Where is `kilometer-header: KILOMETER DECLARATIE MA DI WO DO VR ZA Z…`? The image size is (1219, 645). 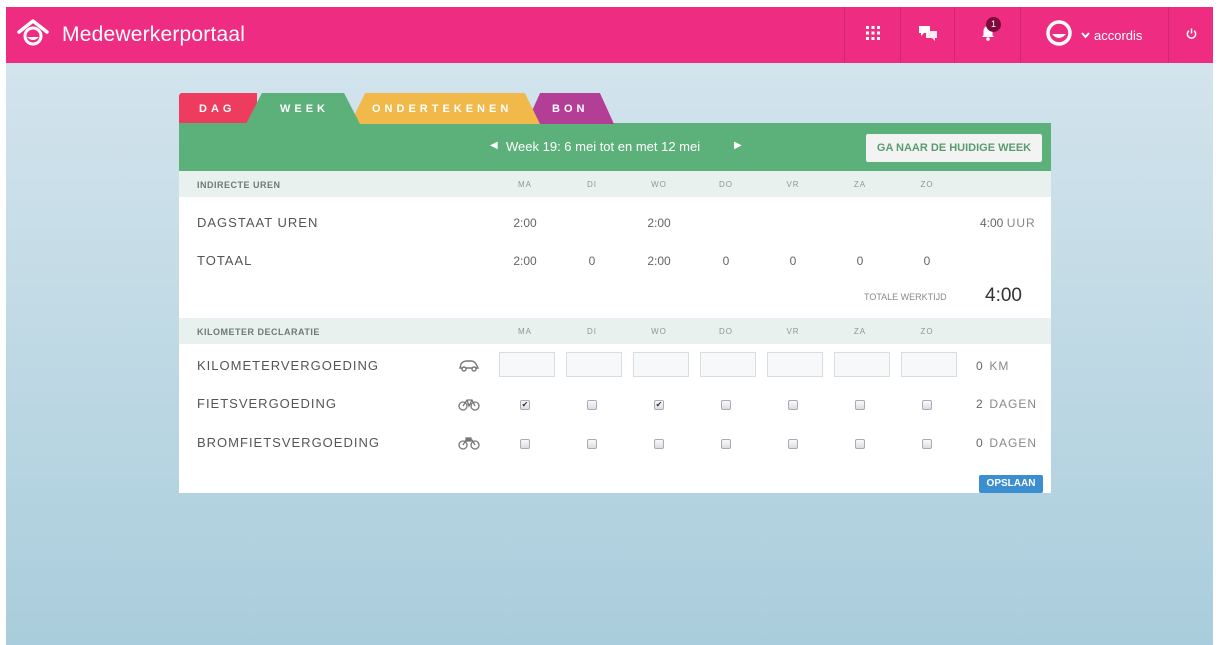 kilometer-header: KILOMETER DECLARATIE MA DI WO DO VR ZA Z… is located at coordinates (615, 331).